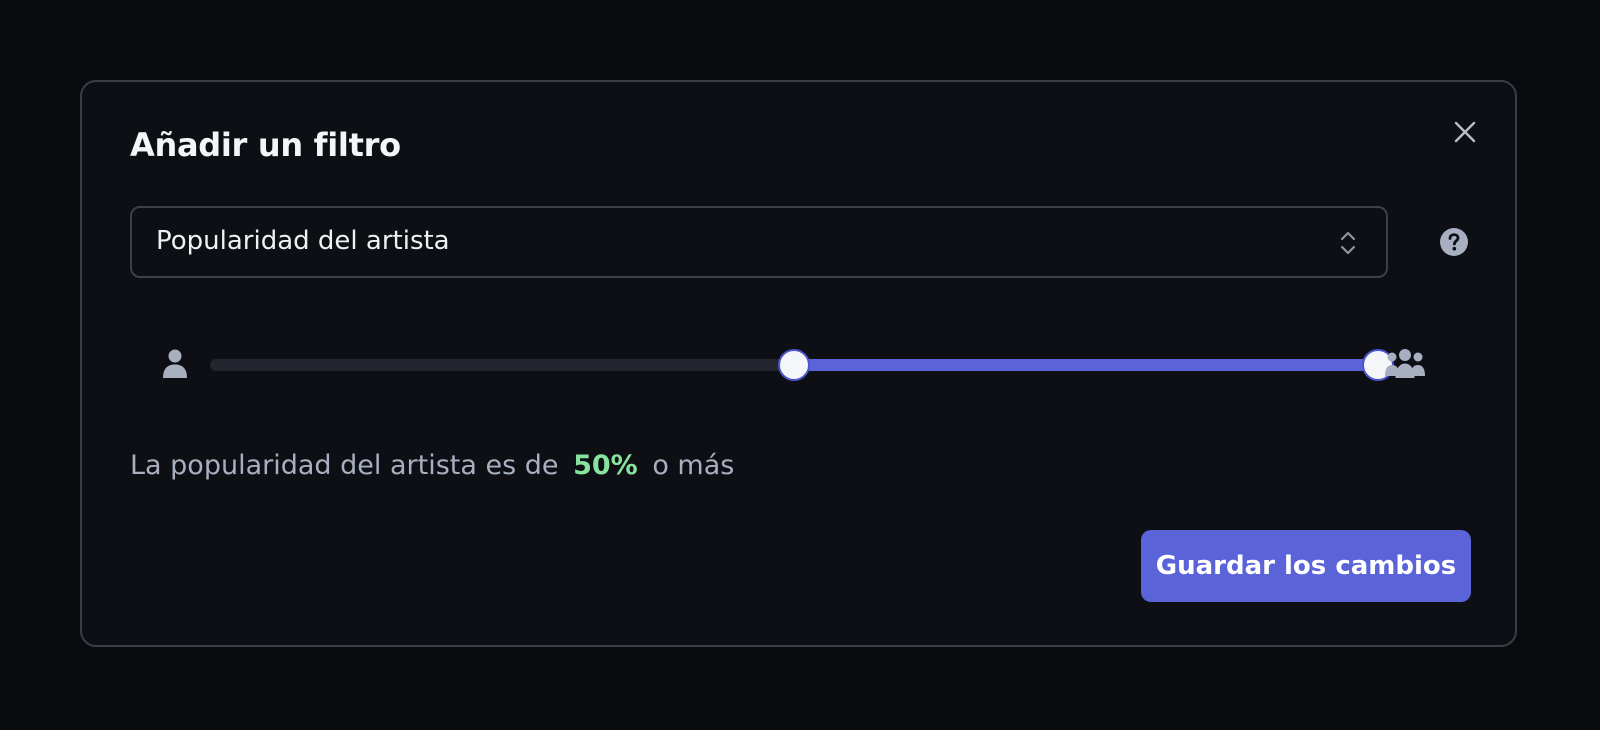 The width and height of the screenshot is (1600, 730). Describe the element at coordinates (794, 365) in the screenshot. I see `slider-min-handle` at that location.